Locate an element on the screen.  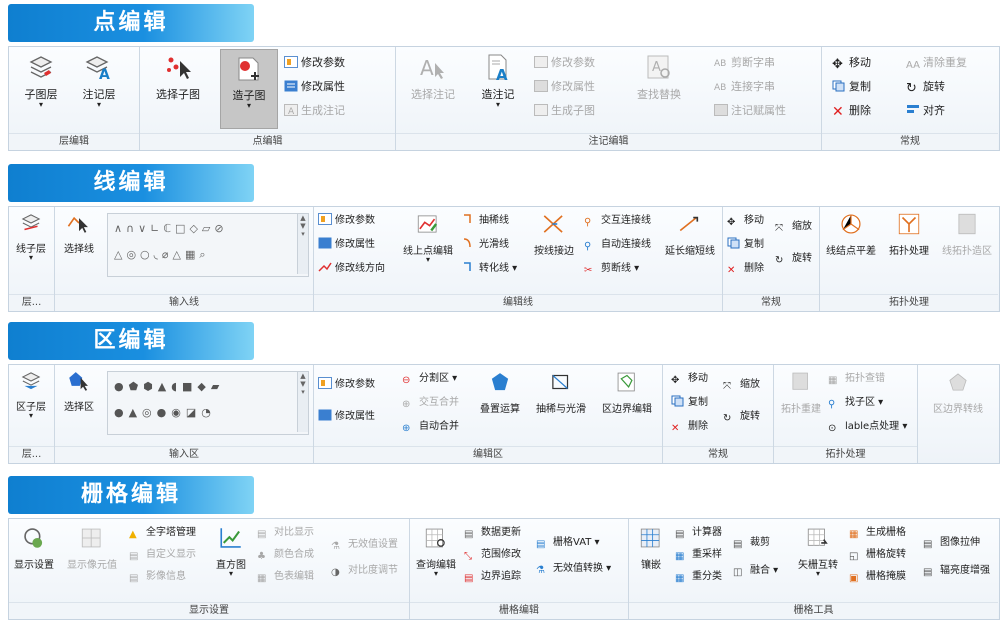
custom-display-button: ▤ 自定义显示 is located at coordinates (162, 555).